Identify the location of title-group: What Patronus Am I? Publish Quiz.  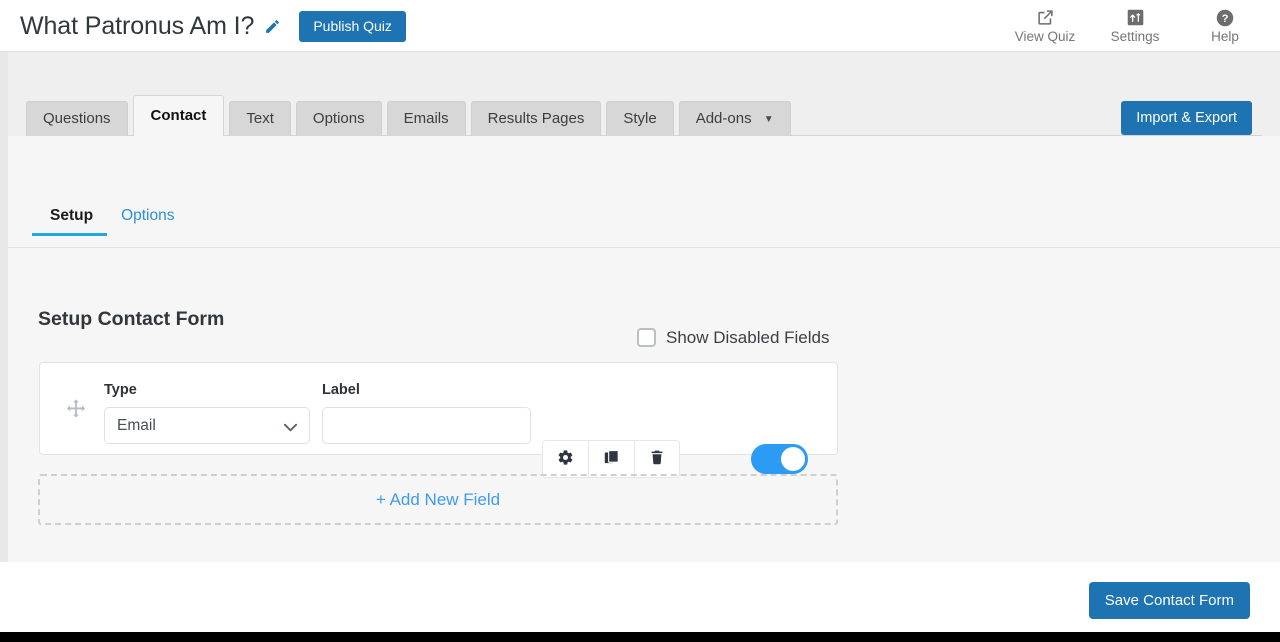
(213, 26).